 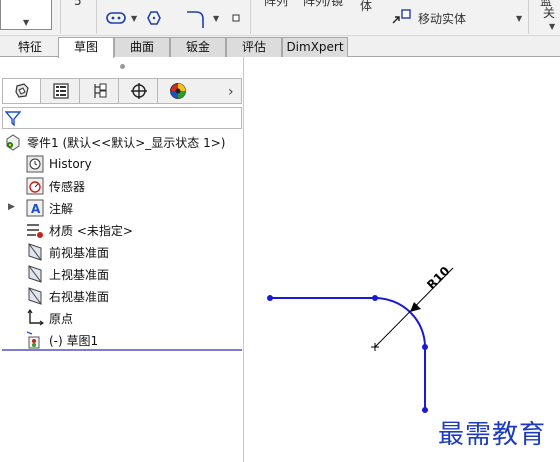 I want to click on featuremanager-icon, so click(x=21, y=90).